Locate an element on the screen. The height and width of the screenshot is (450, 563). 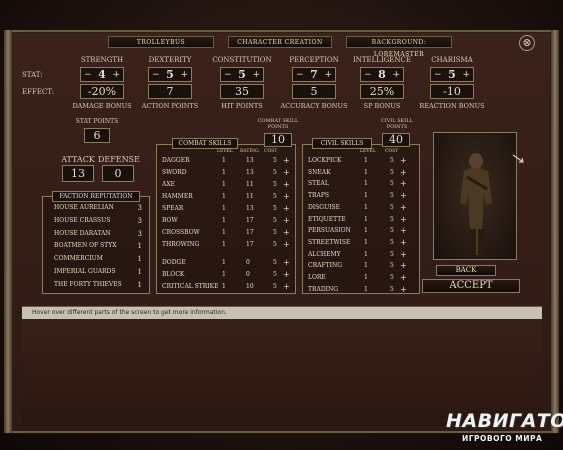
civil-skill-row: LOCKPICK 1 5 + is located at coordinates (361, 161).